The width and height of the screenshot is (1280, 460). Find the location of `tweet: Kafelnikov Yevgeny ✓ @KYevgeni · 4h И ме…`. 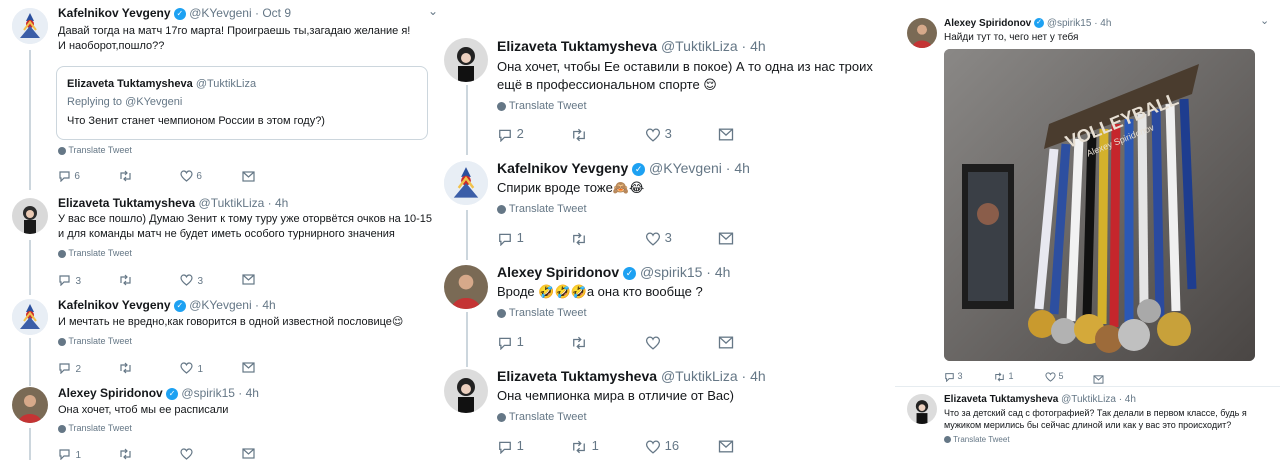

tweet: Kafelnikov Yevgeny ✓ @KYevgeni · 4h И ме… is located at coordinates (220, 338).